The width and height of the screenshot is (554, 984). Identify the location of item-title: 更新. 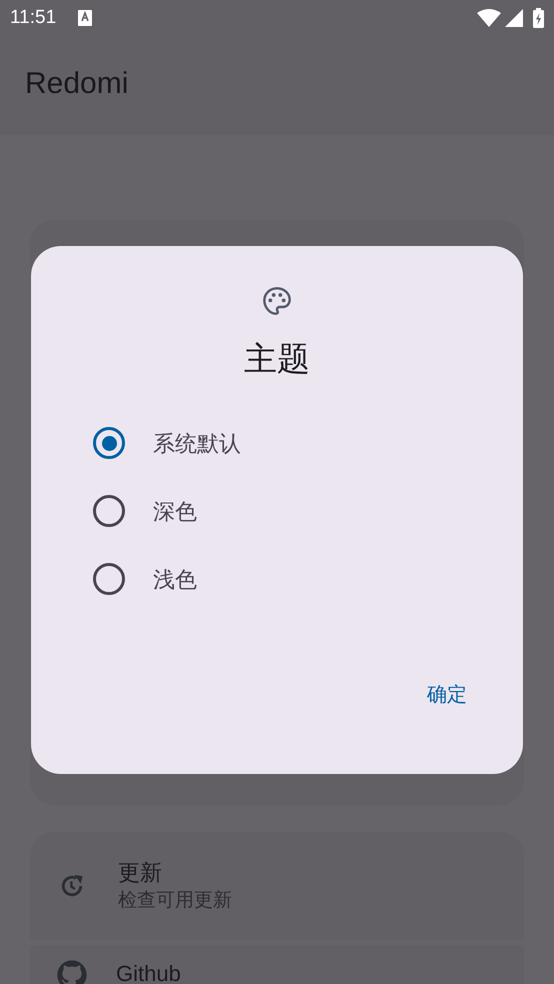
(140, 873).